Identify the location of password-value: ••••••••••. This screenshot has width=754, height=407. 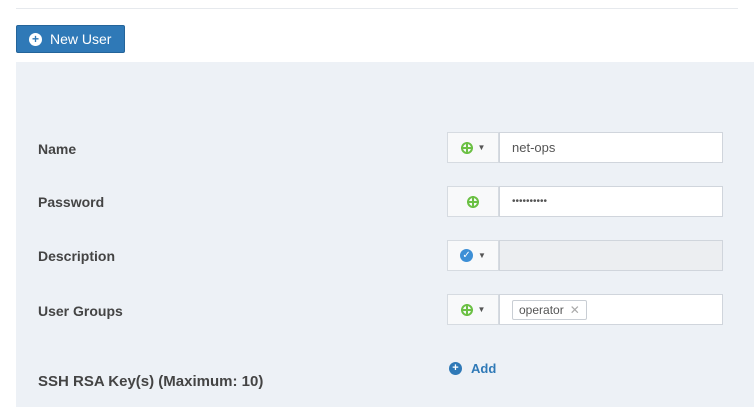
(530, 201).